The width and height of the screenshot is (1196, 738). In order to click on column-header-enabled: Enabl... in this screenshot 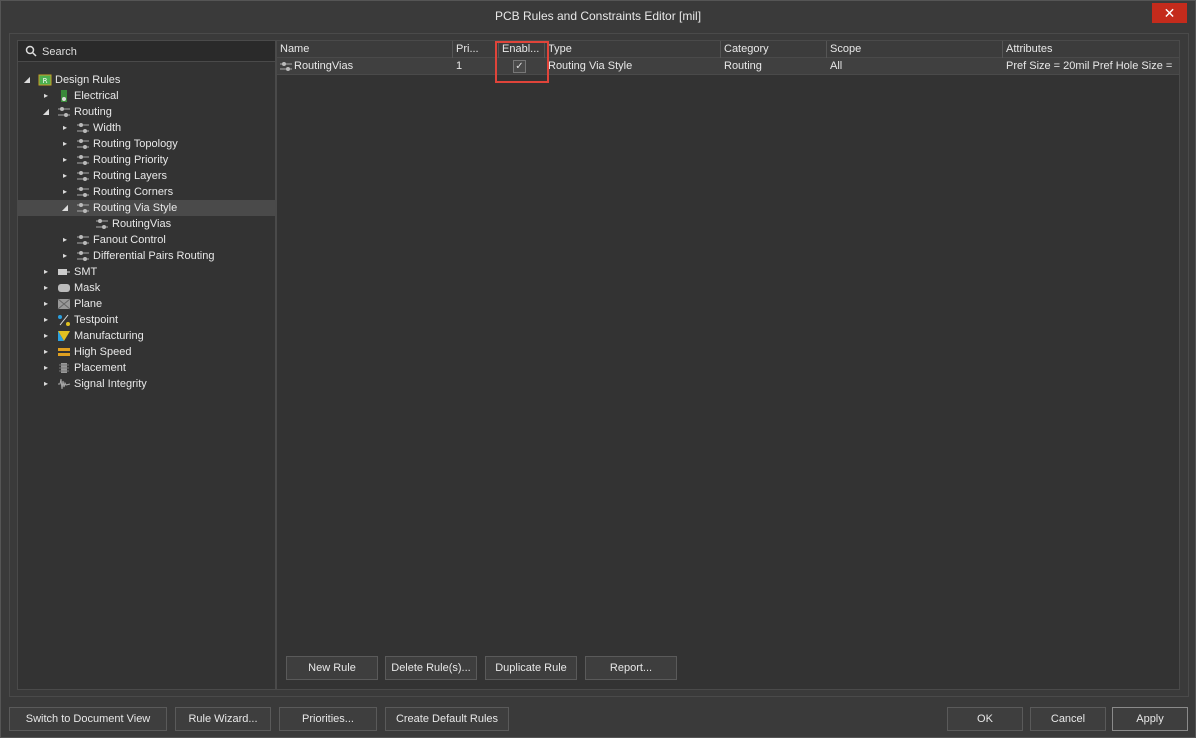, I will do `click(522, 49)`.